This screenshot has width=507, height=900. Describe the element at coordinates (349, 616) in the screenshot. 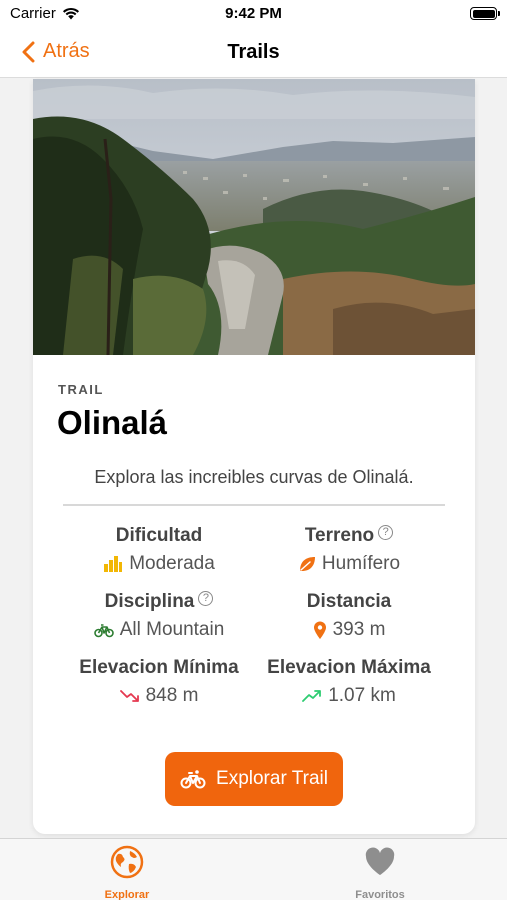

I see `stat-distance: Distancia 393 m` at that location.